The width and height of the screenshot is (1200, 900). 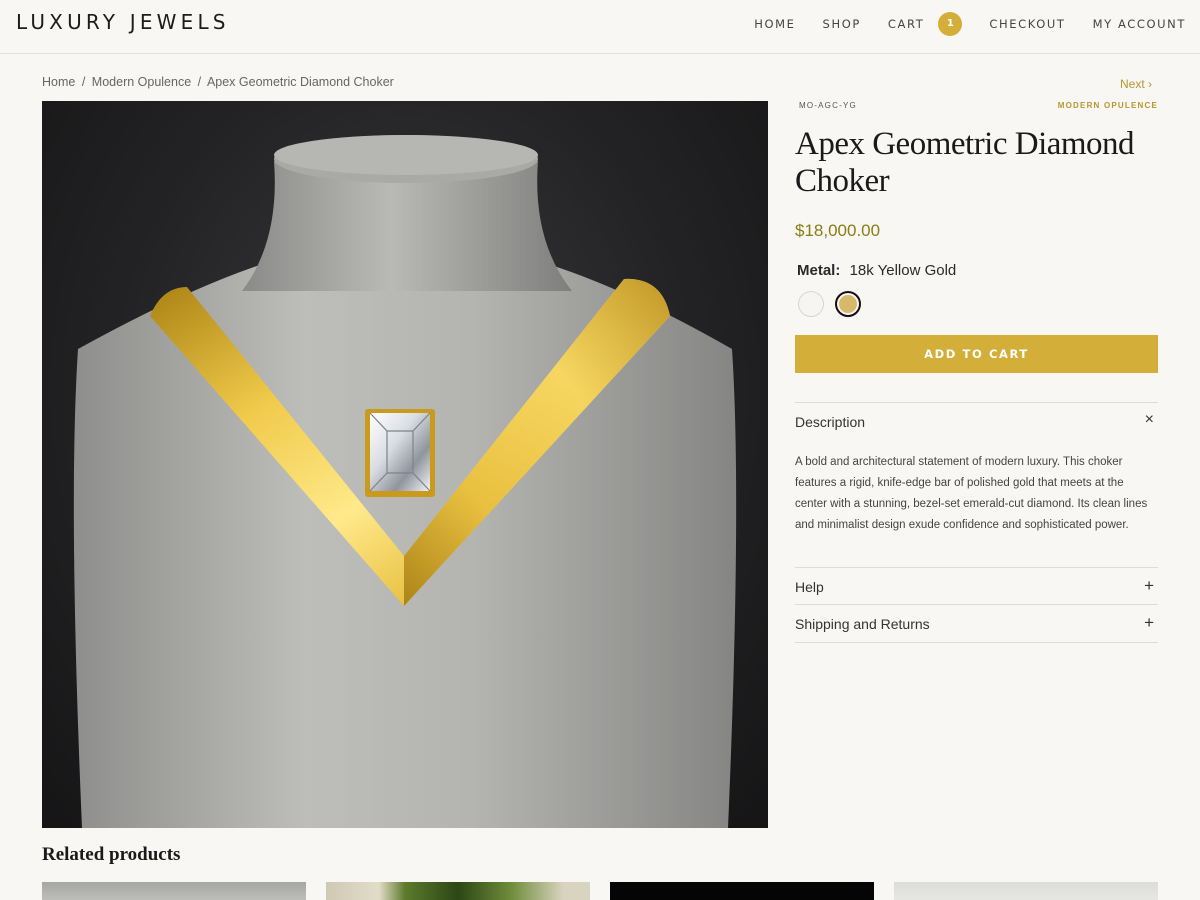 I want to click on next-product-link: Next ›, so click(x=1136, y=84).